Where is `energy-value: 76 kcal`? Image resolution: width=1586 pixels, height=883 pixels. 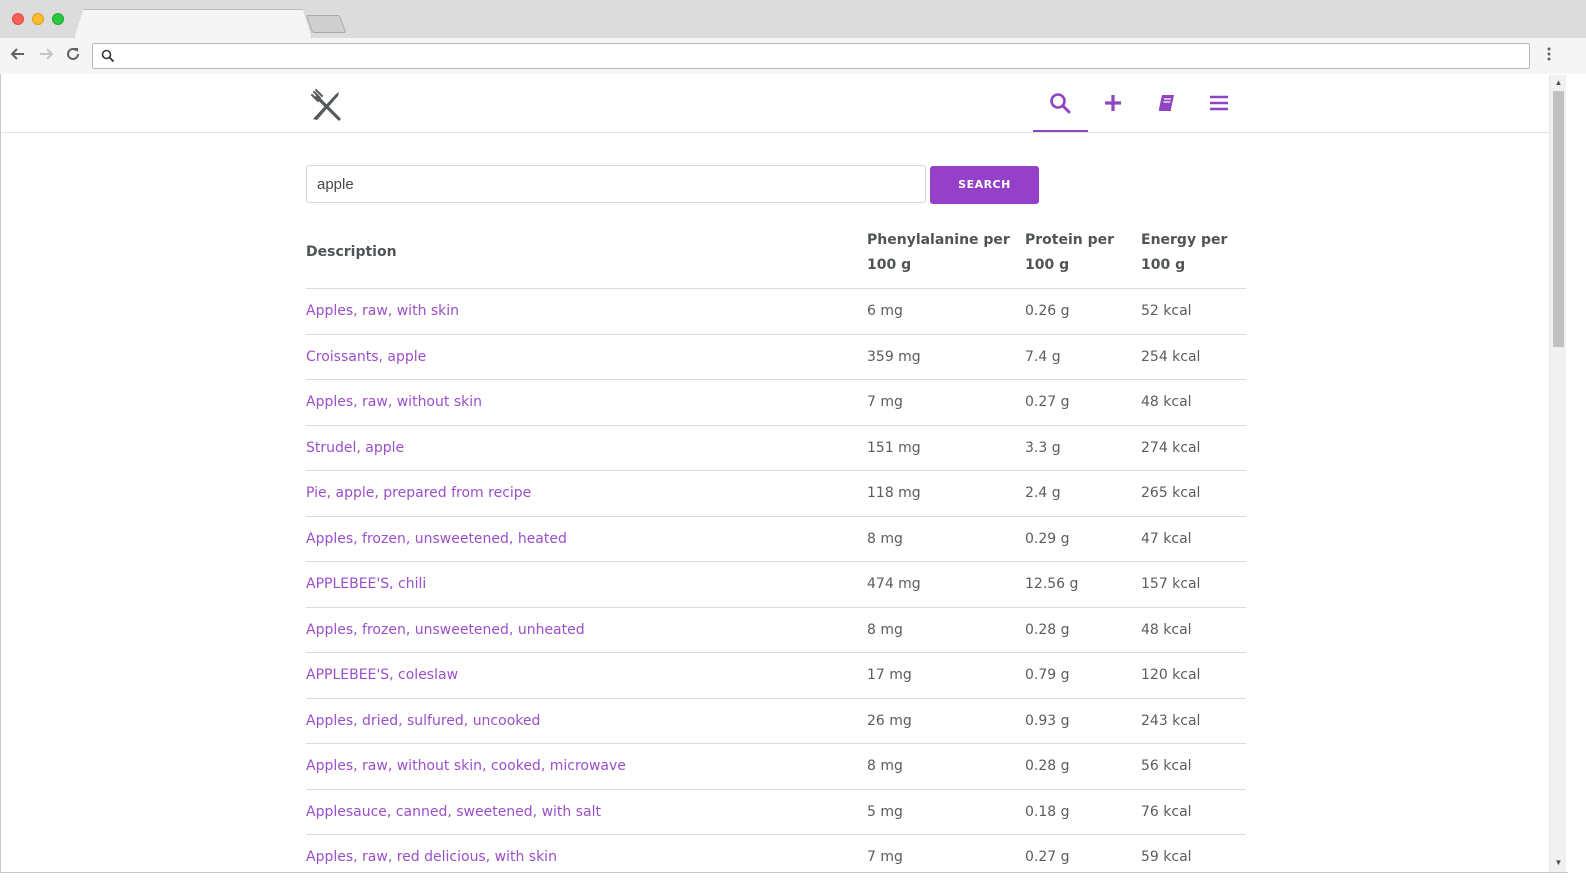
energy-value: 76 kcal is located at coordinates (1166, 811).